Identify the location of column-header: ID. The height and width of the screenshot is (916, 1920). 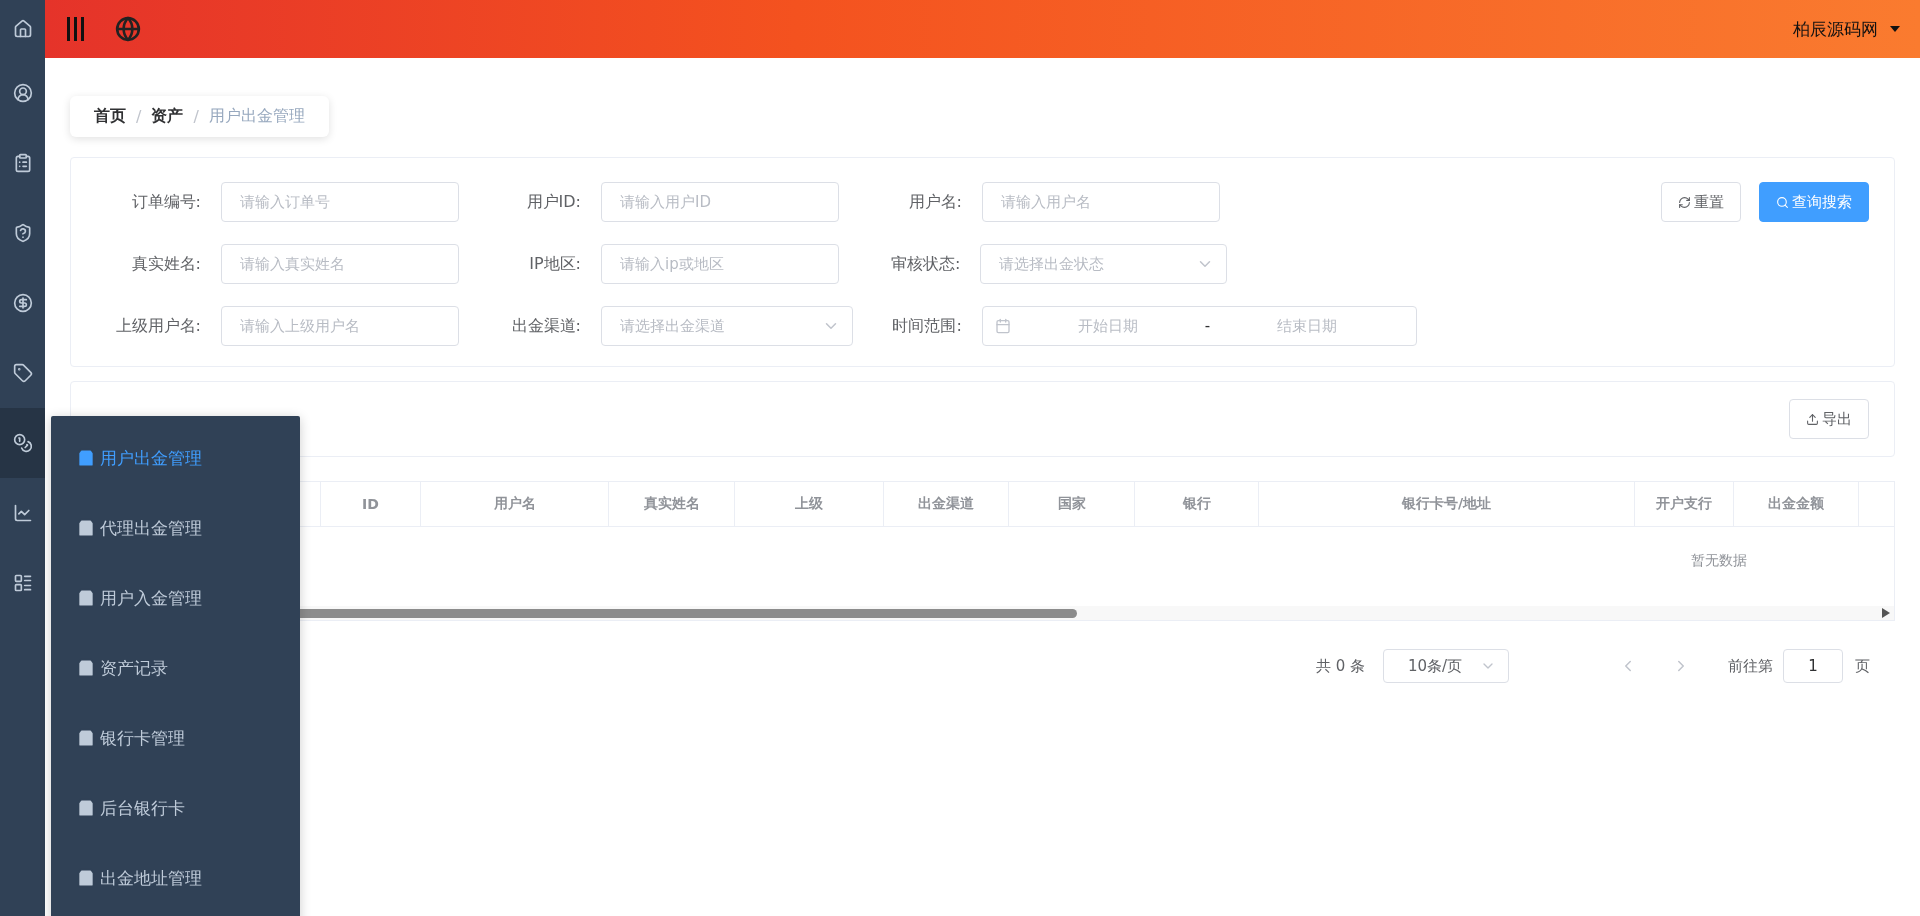
(371, 504).